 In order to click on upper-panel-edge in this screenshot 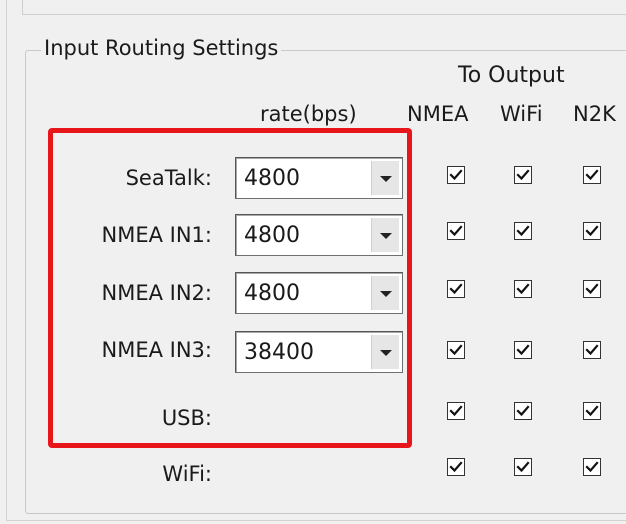, I will do `click(324, 7)`.